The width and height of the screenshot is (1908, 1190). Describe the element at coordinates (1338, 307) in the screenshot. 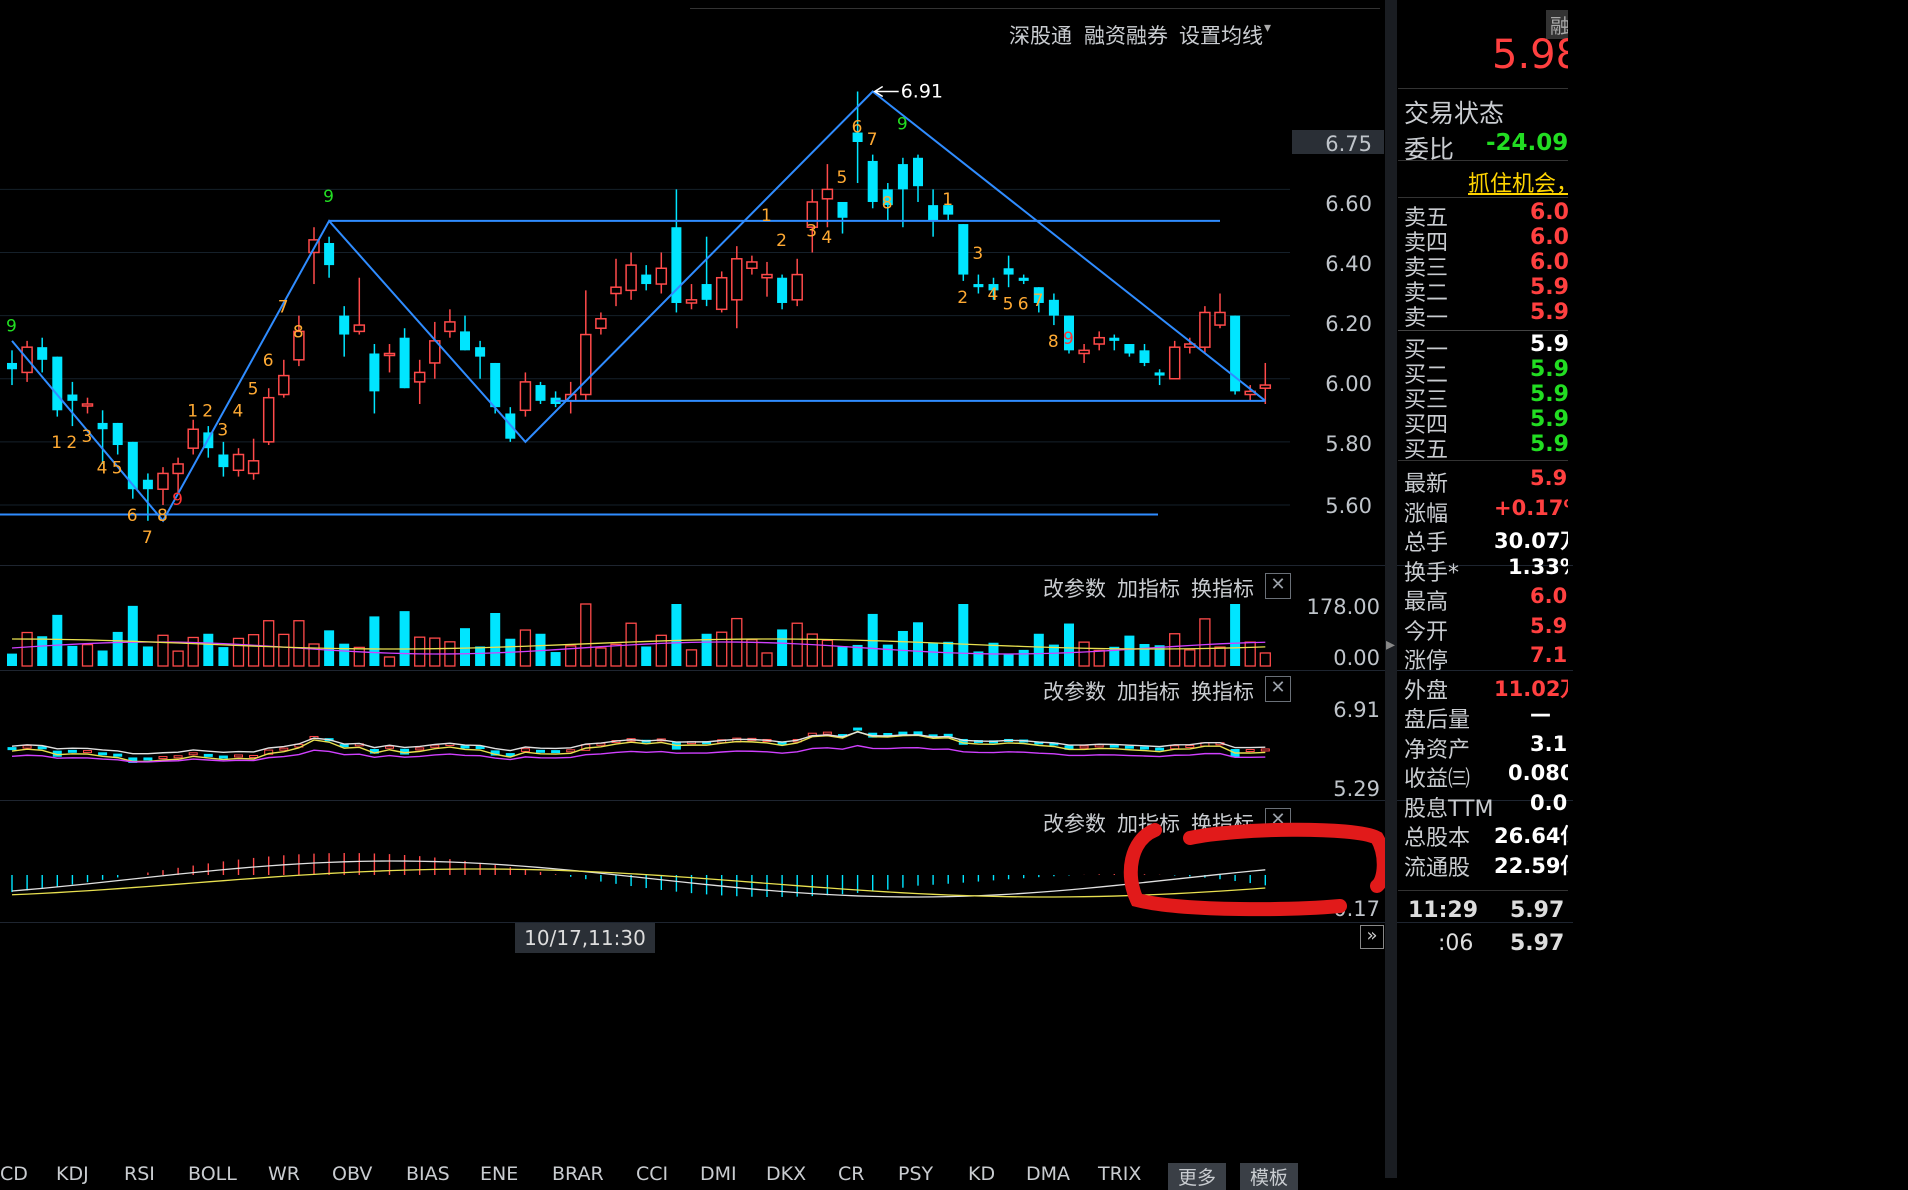

I see `price-axis: 6.75 6.60 6.40 6.20 6.00 5.80 5.60` at that location.